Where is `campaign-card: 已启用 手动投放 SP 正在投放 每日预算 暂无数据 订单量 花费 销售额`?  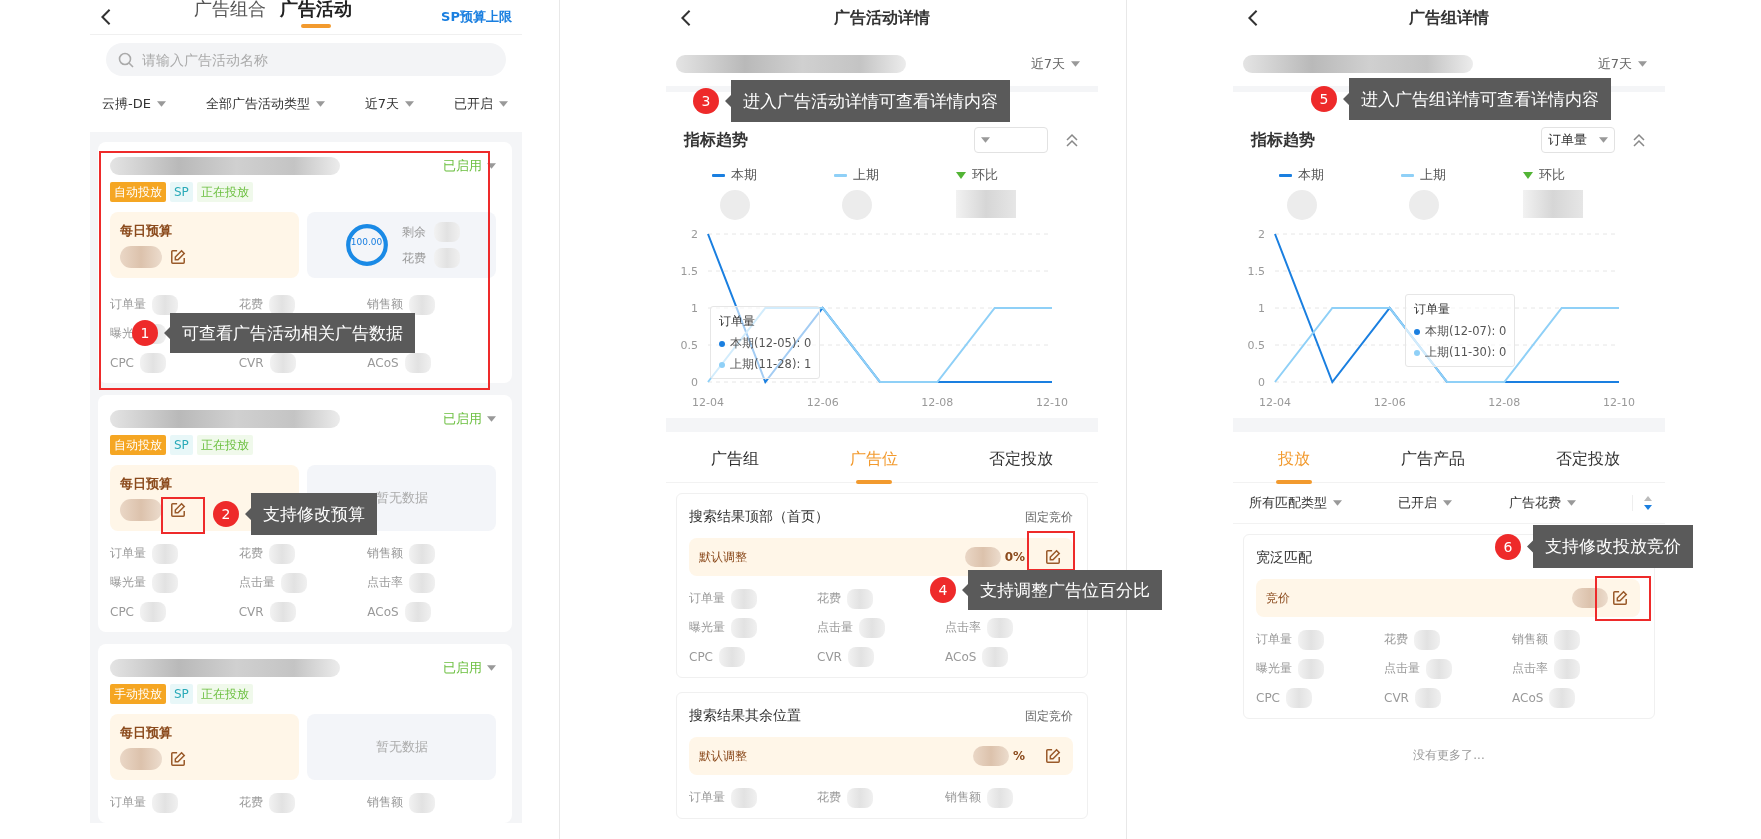 campaign-card: 已启用 手动投放 SP 正在投放 每日预算 暂无数据 订单量 花费 销售额 is located at coordinates (305, 733).